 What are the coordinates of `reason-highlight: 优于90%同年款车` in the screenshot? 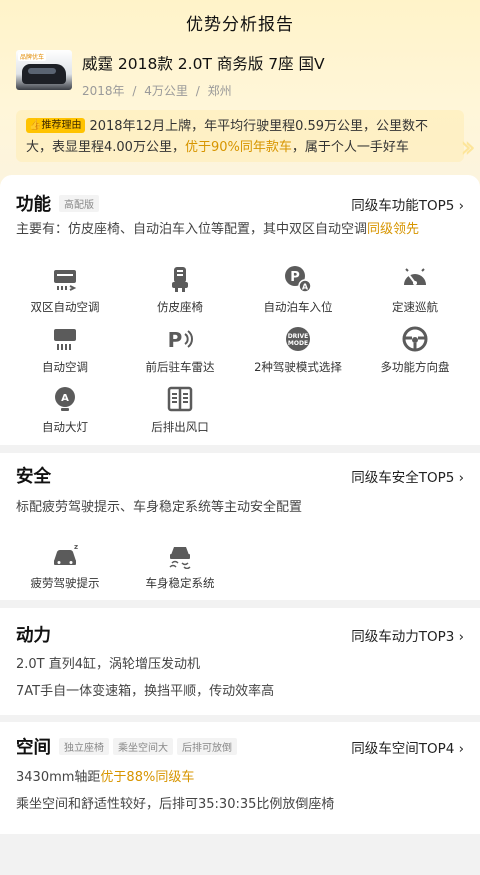 It's located at (238, 147).